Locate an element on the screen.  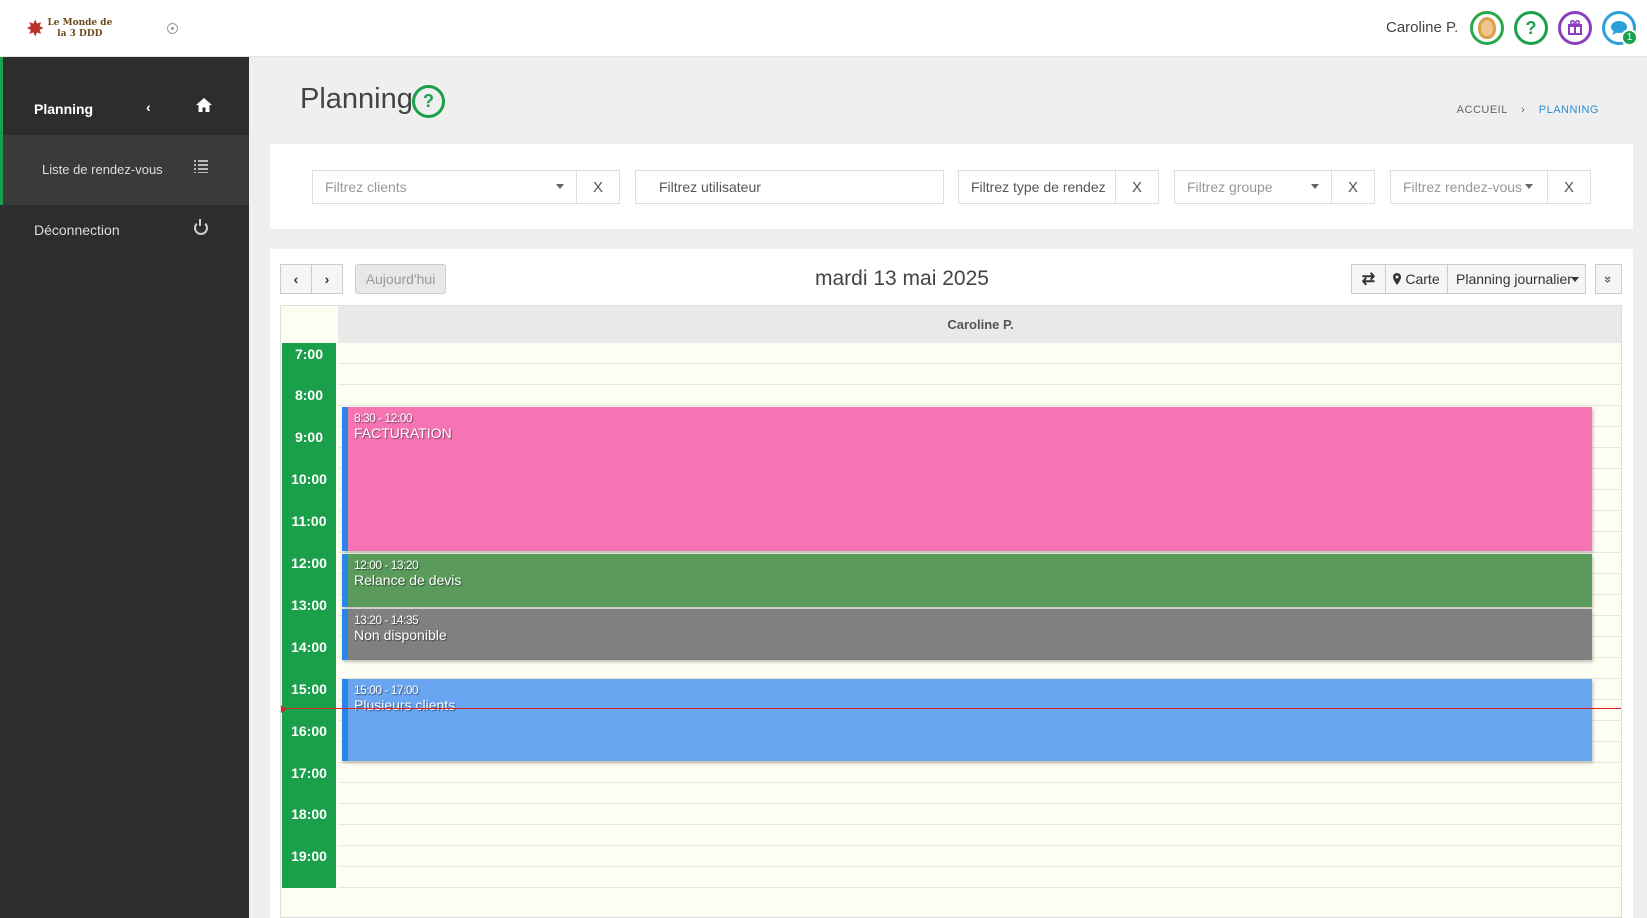
hour-label: 13:00 is located at coordinates (309, 605).